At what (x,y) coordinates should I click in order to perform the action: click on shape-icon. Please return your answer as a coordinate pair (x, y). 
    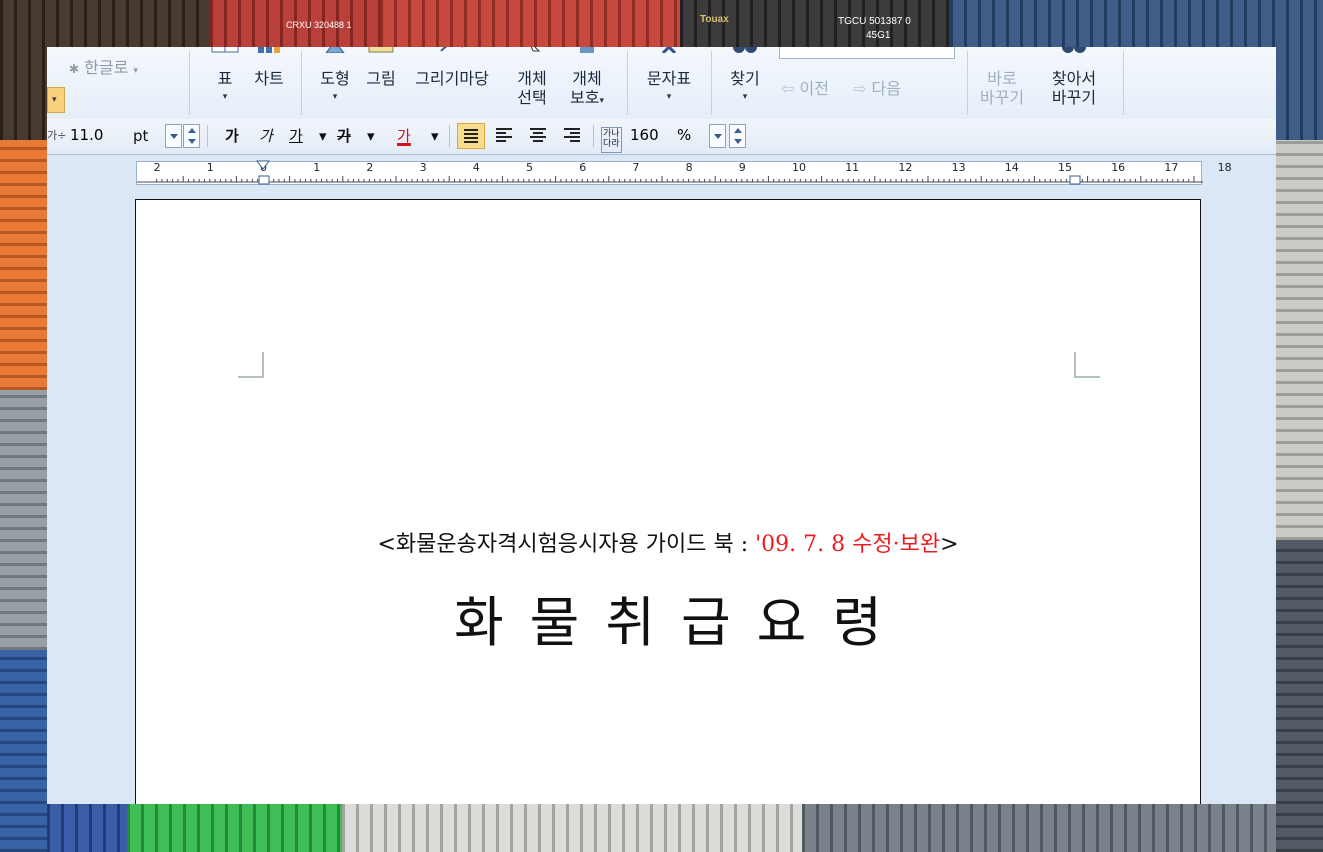
    Looking at the image, I should click on (335, 50).